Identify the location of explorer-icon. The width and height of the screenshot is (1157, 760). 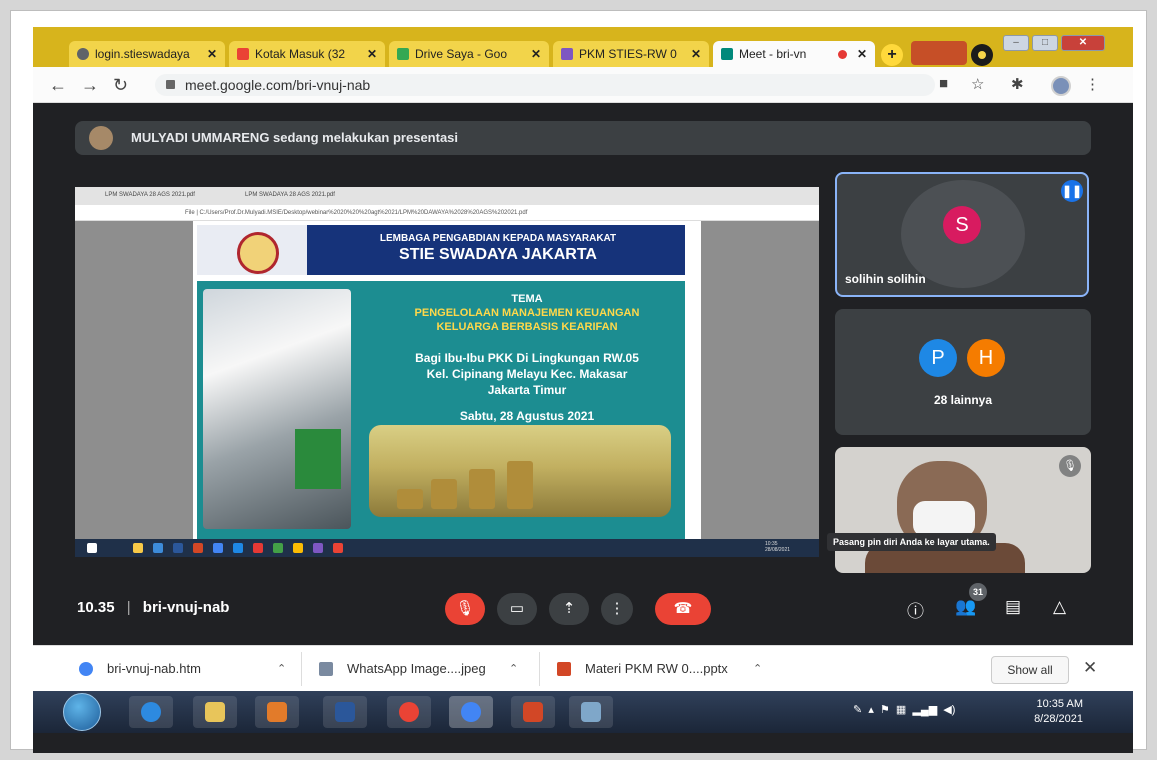
(215, 712).